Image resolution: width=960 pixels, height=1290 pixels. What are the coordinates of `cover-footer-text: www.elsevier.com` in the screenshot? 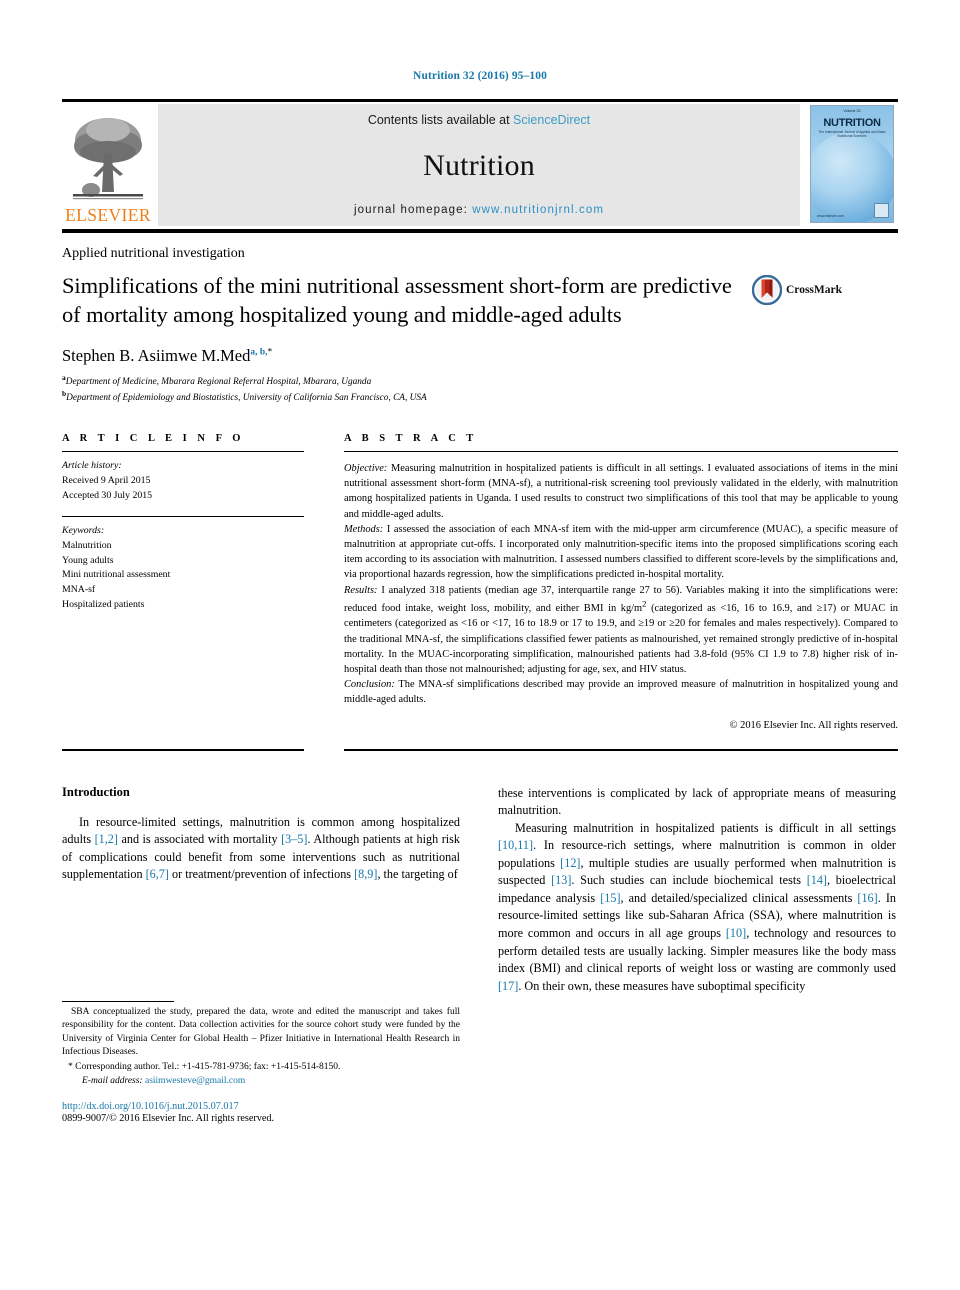 It's located at (830, 216).